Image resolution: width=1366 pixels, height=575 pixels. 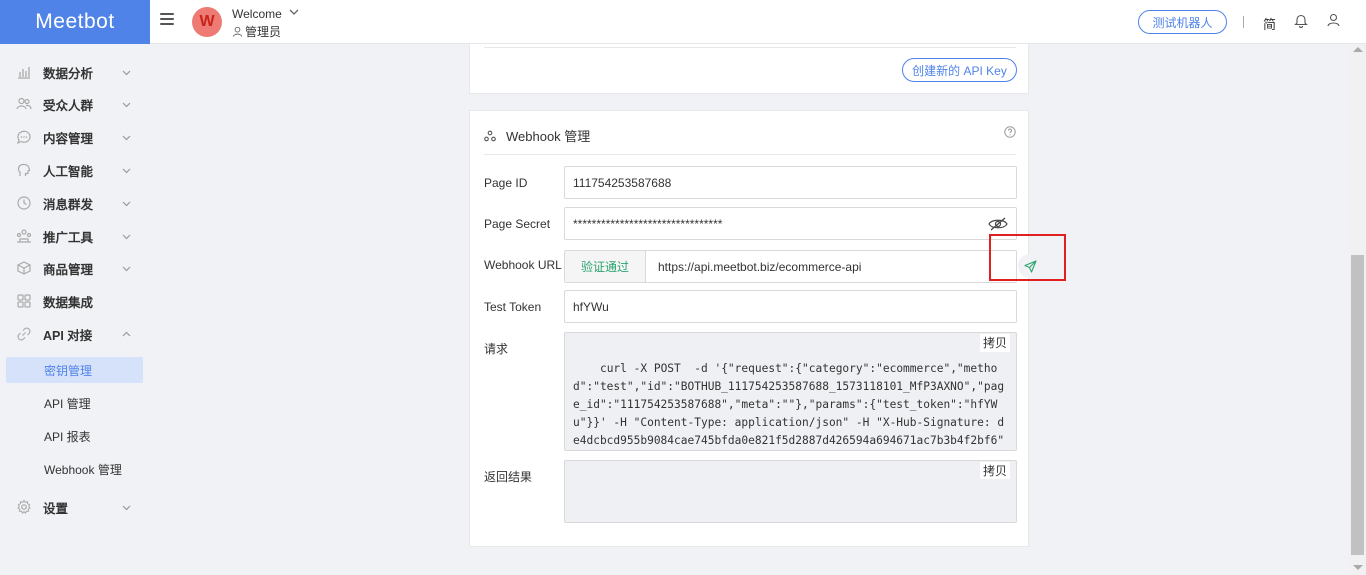 I want to click on user-menu-icon, so click(x=1333, y=20).